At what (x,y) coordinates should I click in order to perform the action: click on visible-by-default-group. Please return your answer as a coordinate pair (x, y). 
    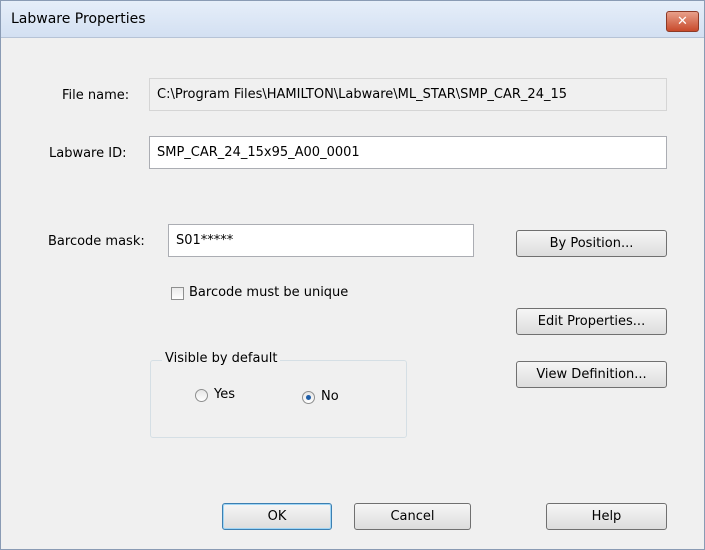
    Looking at the image, I should click on (278, 399).